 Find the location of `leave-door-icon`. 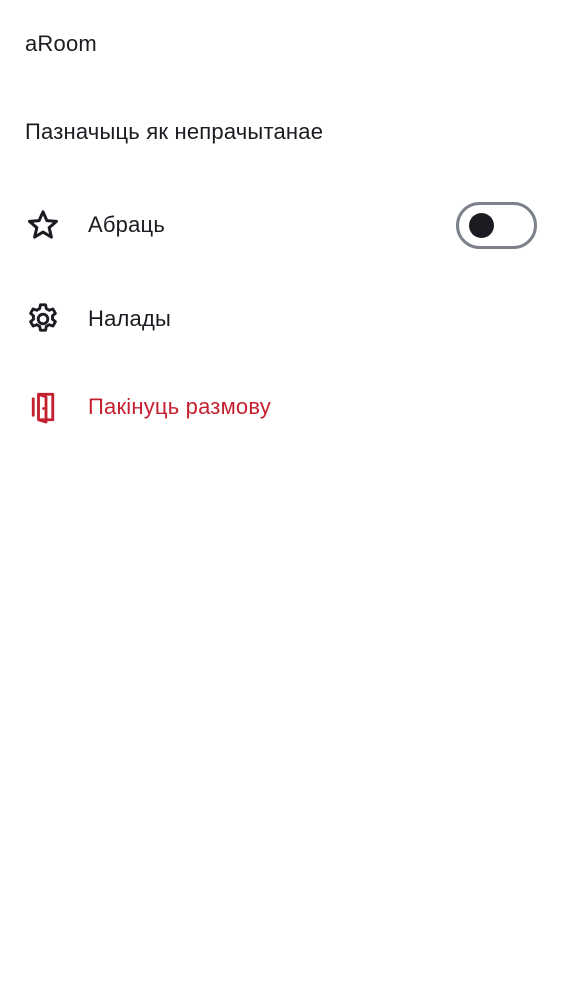

leave-door-icon is located at coordinates (43, 407).